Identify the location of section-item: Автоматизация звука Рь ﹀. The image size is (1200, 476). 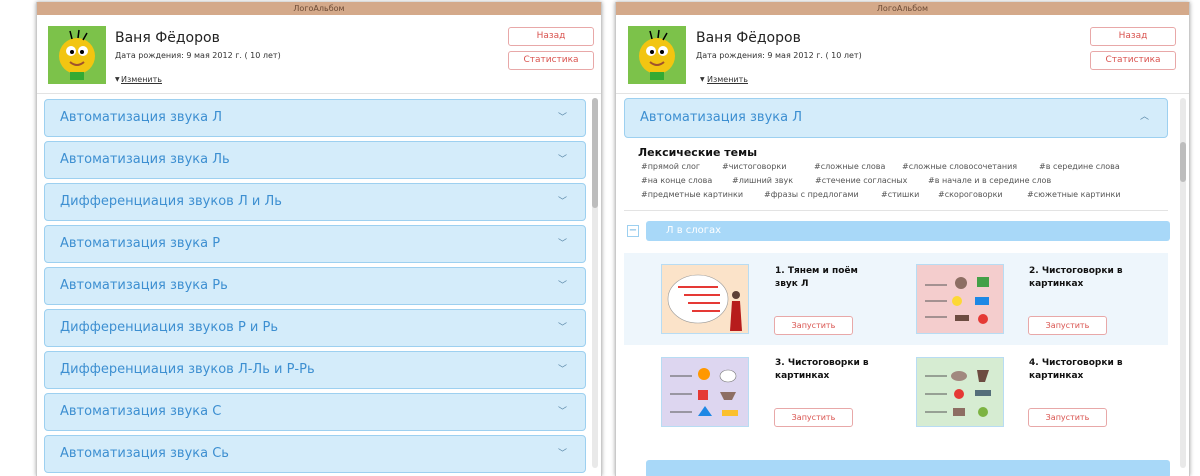
(315, 286).